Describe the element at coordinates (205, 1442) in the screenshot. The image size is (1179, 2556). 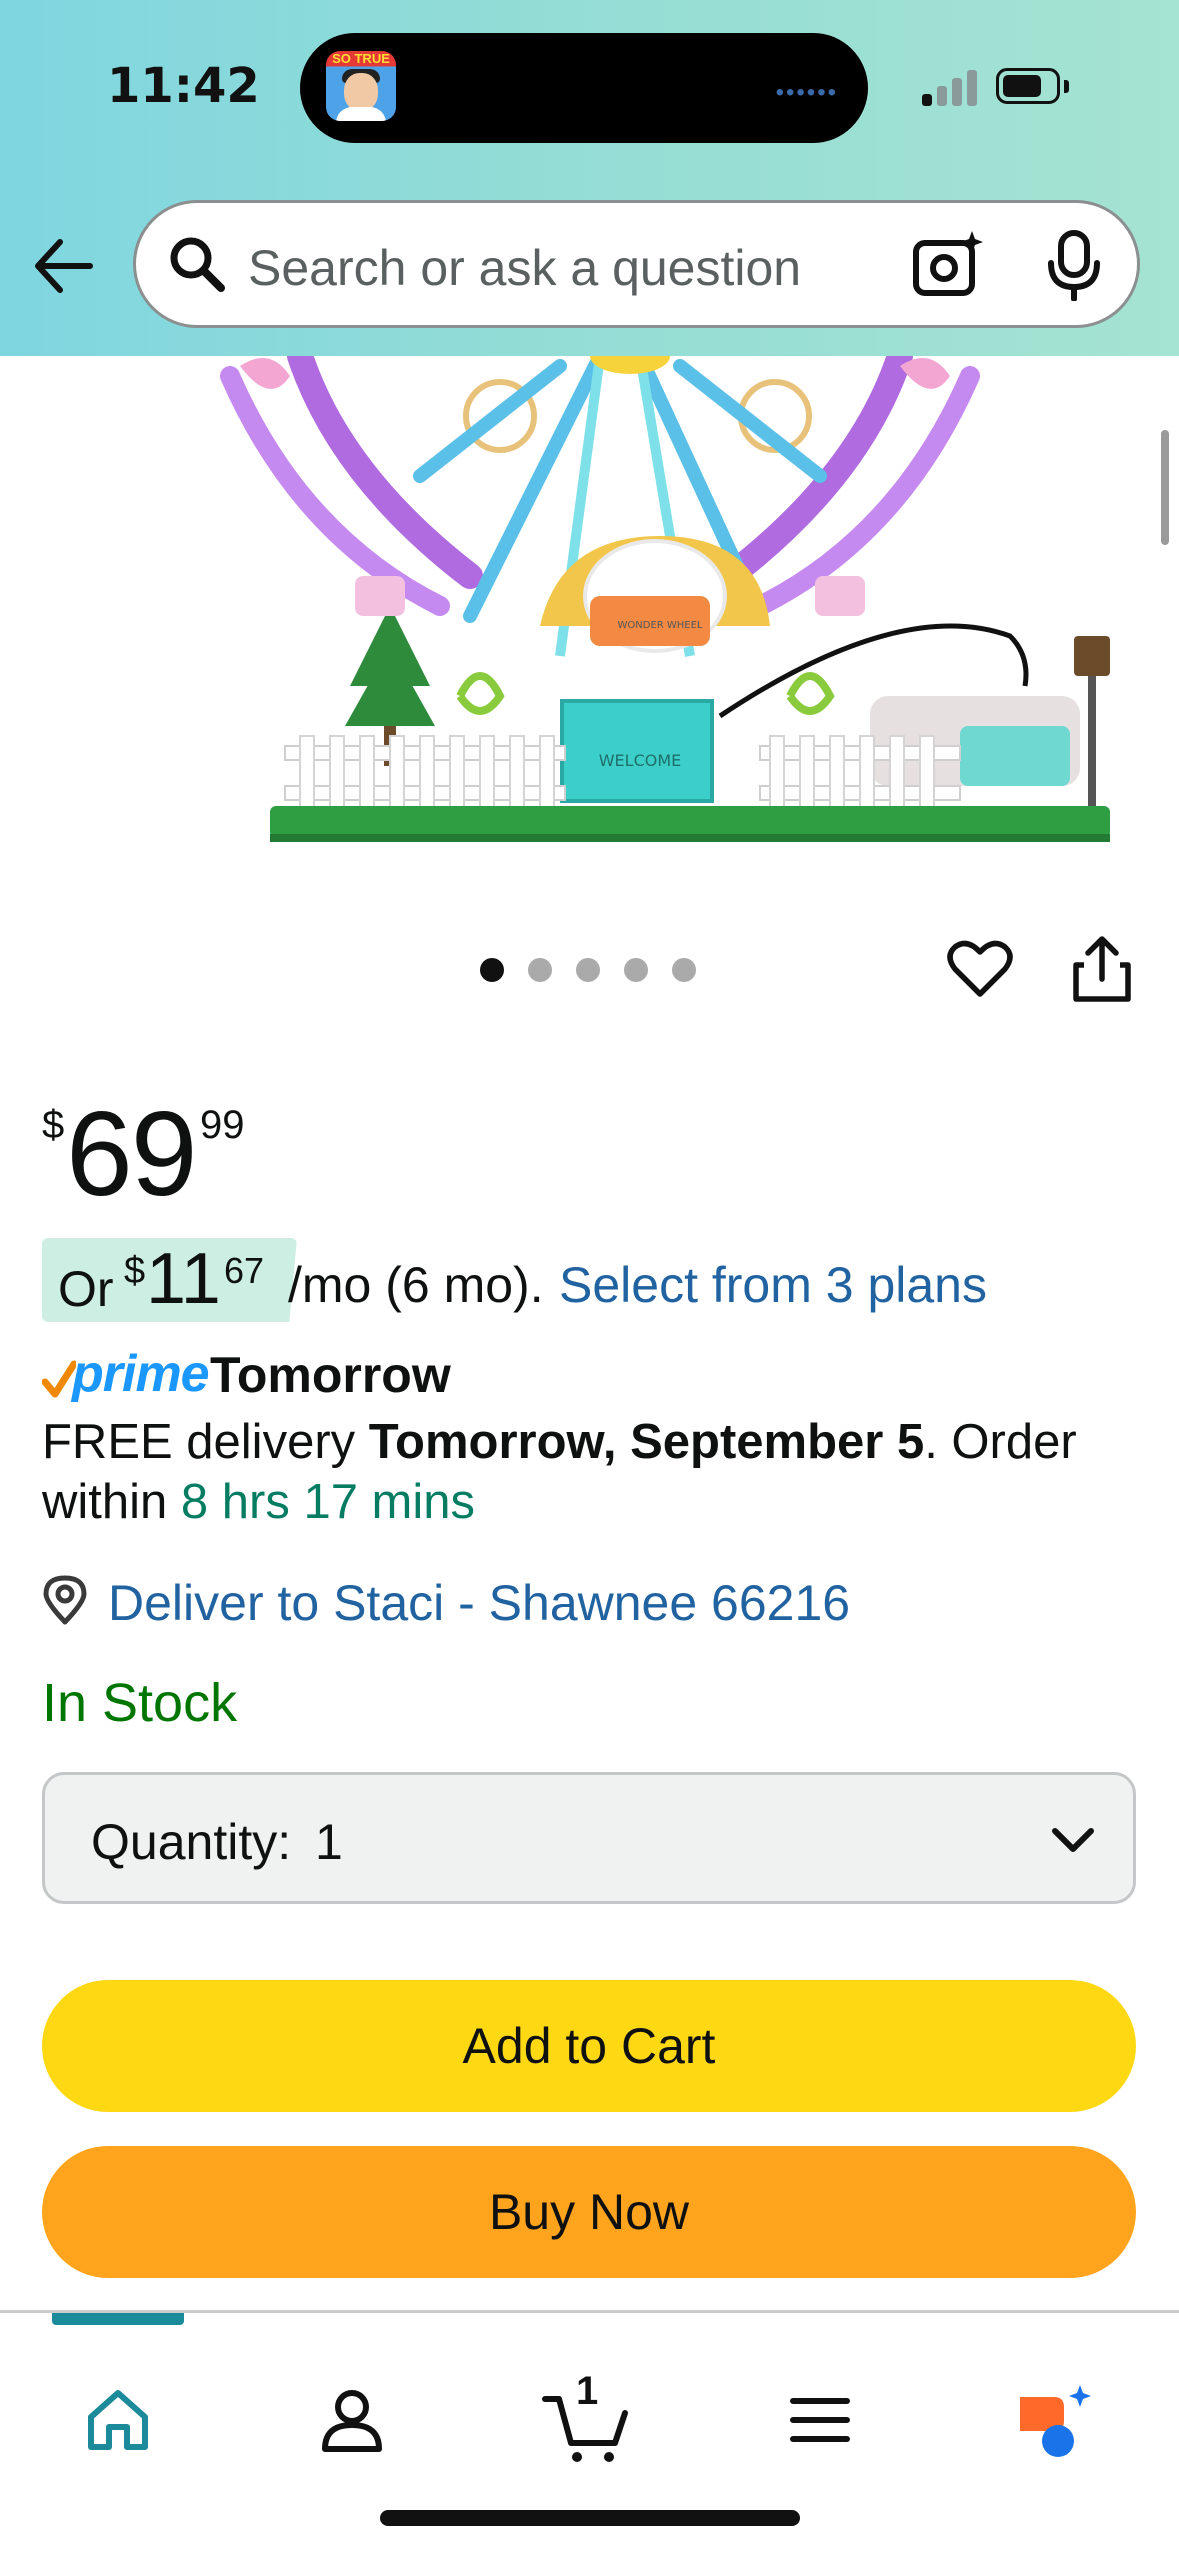
I see `delivery-prefix: FREE delivery` at that location.